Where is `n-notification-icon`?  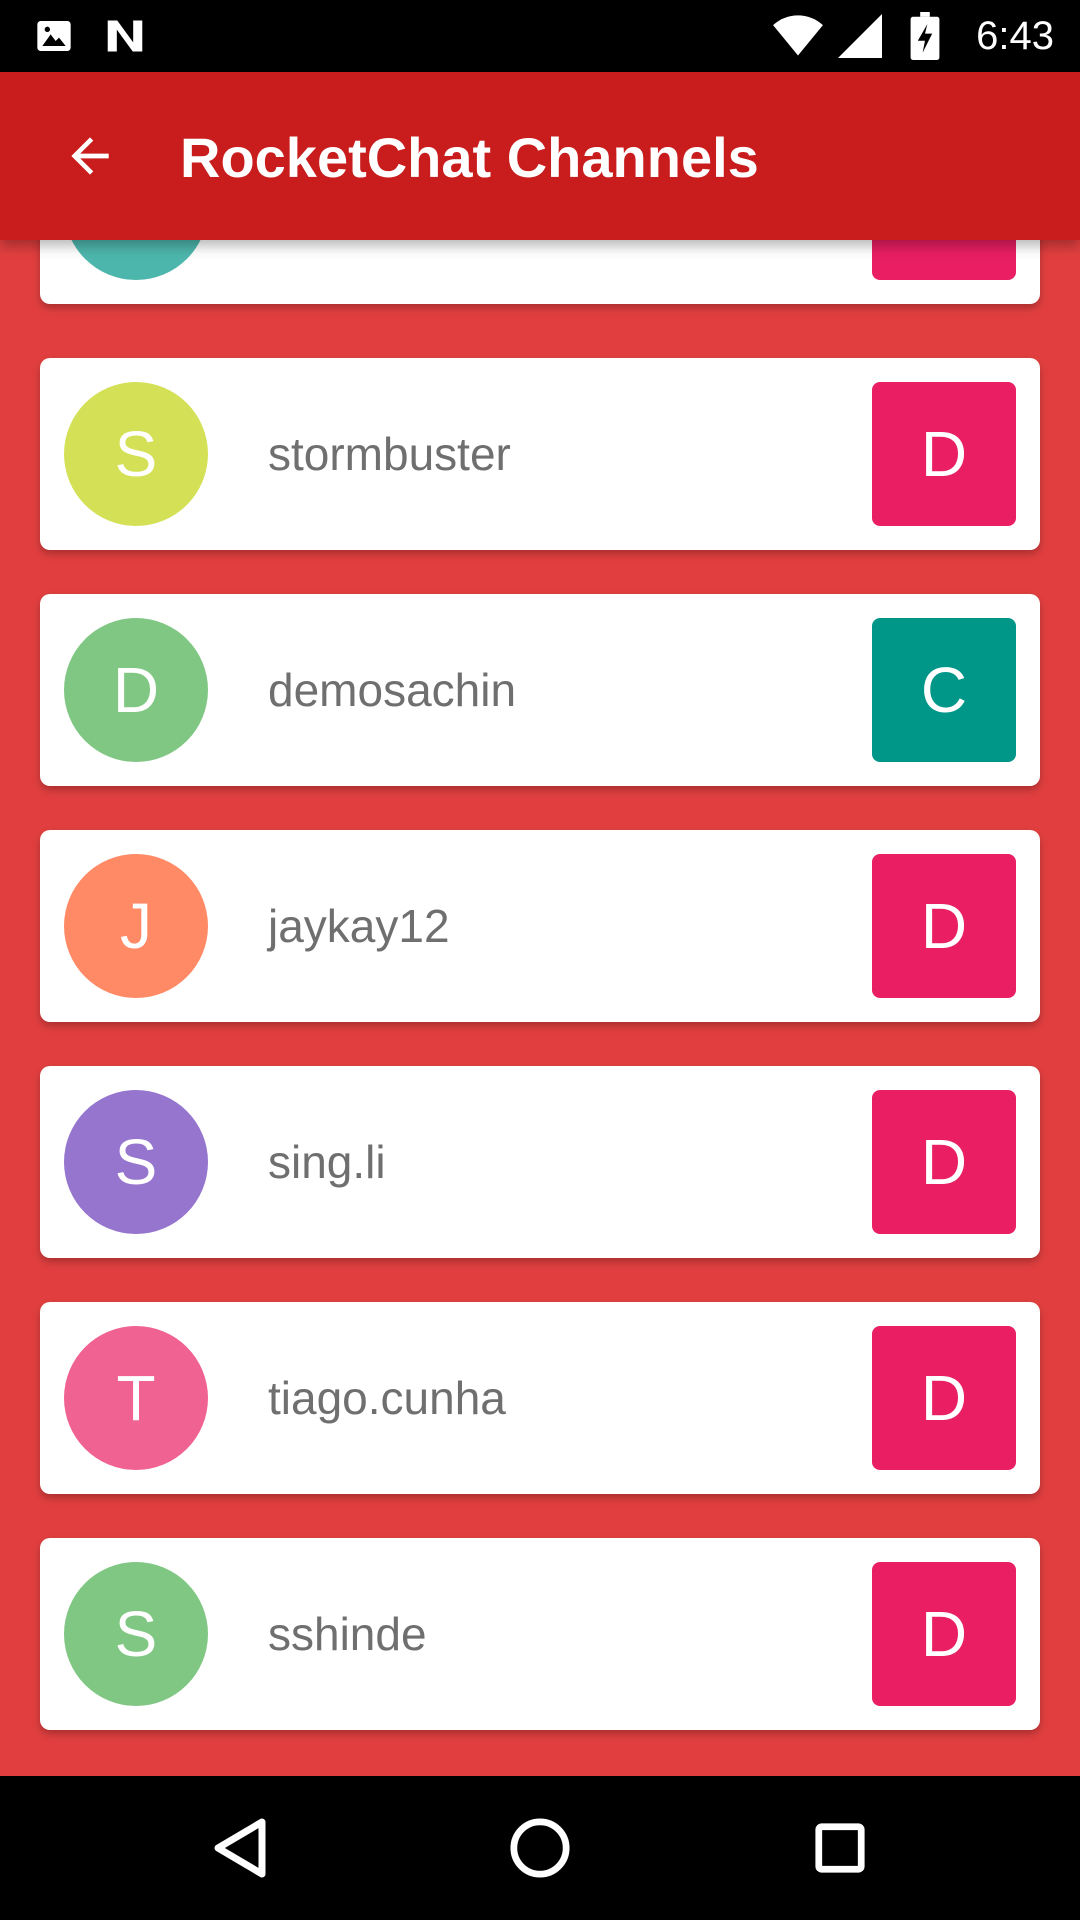 n-notification-icon is located at coordinates (125, 36).